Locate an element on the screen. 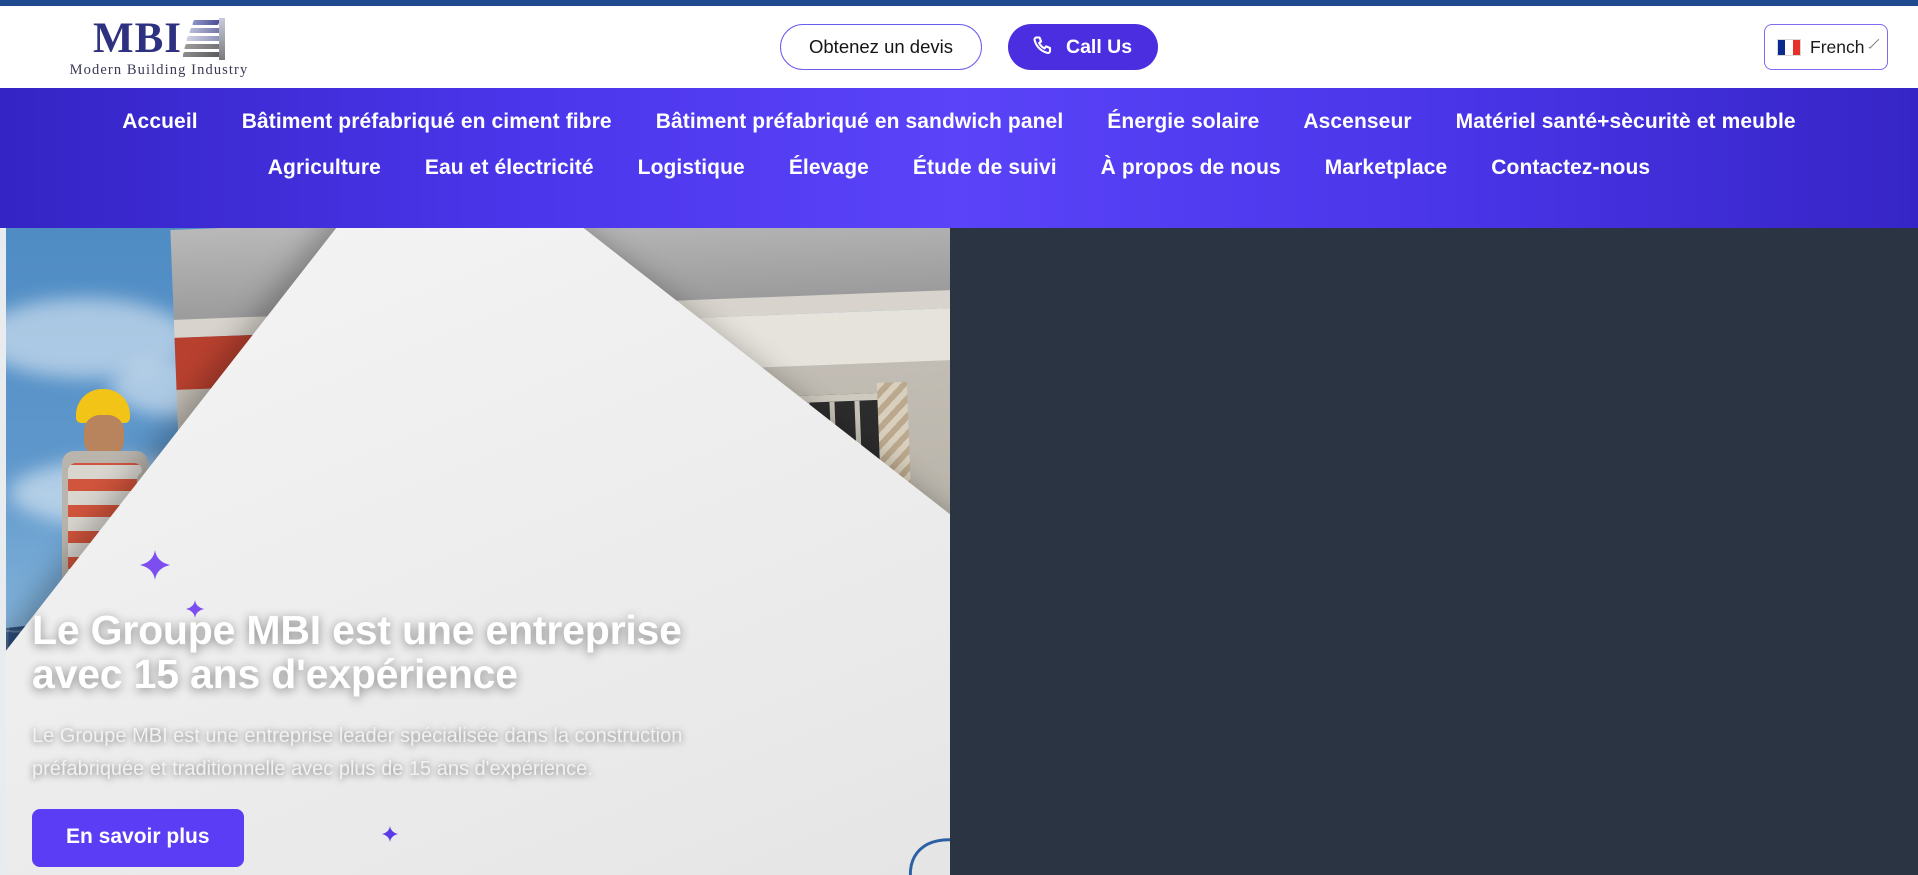  phone-icon is located at coordinates (1042, 47).